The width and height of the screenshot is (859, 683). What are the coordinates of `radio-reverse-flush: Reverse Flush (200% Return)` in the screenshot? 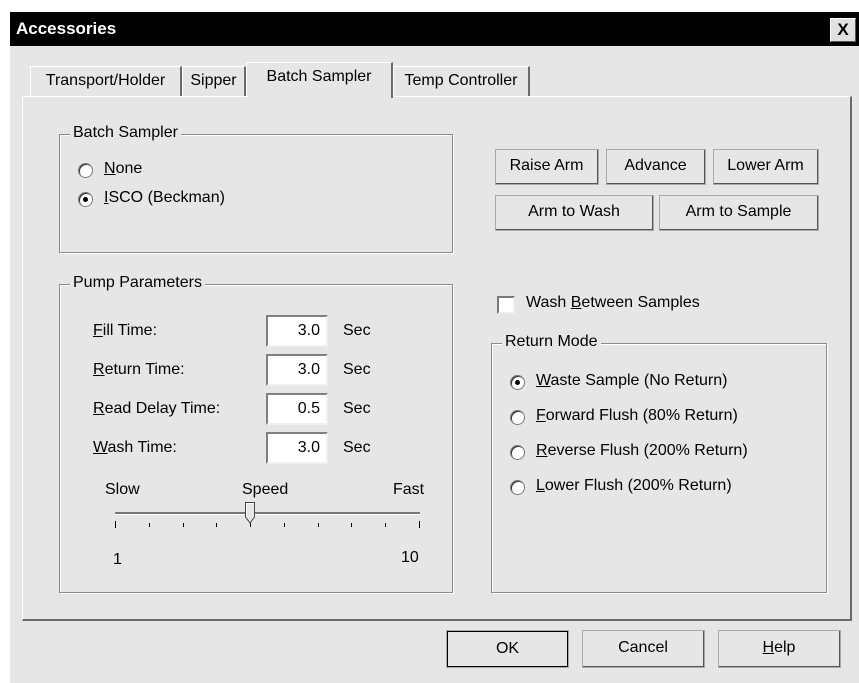 It's located at (660, 453).